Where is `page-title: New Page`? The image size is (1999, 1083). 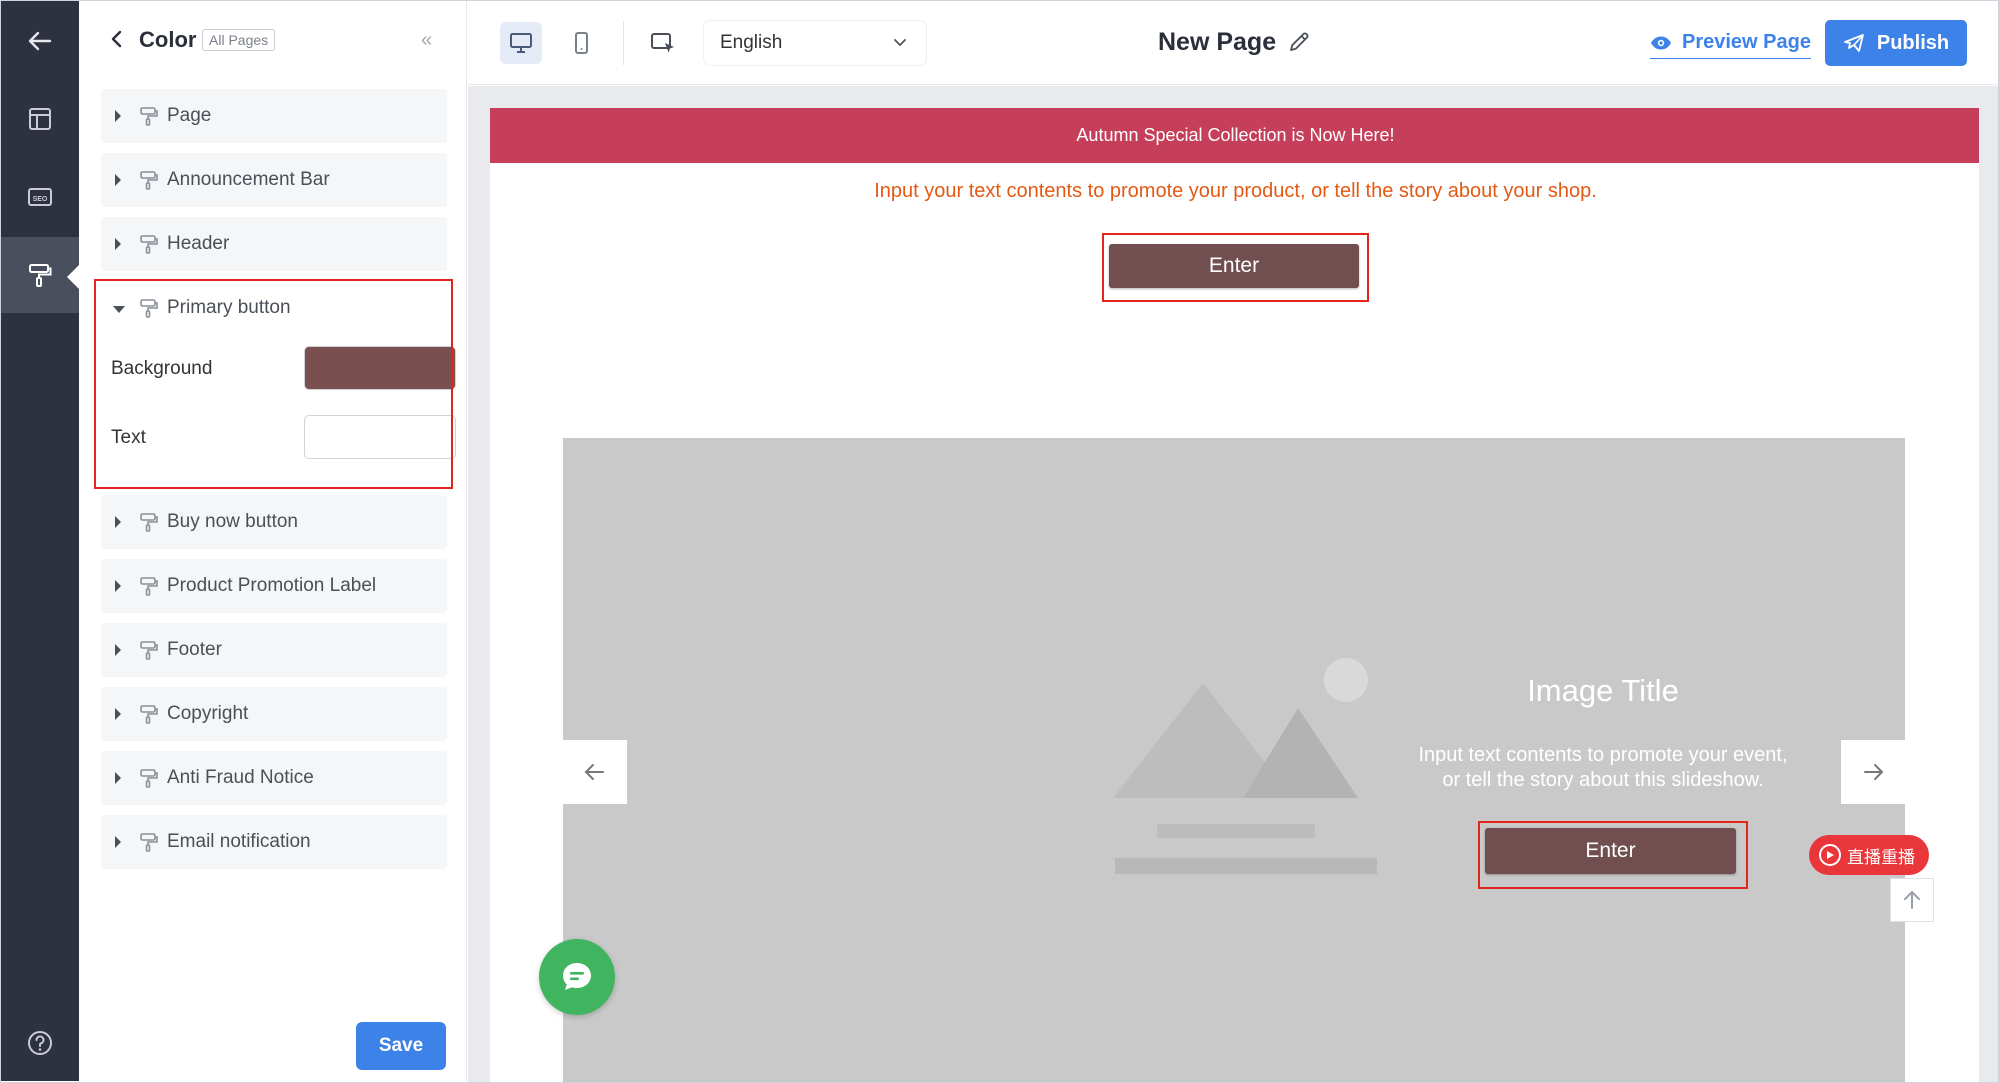
page-title: New Page is located at coordinates (1217, 42).